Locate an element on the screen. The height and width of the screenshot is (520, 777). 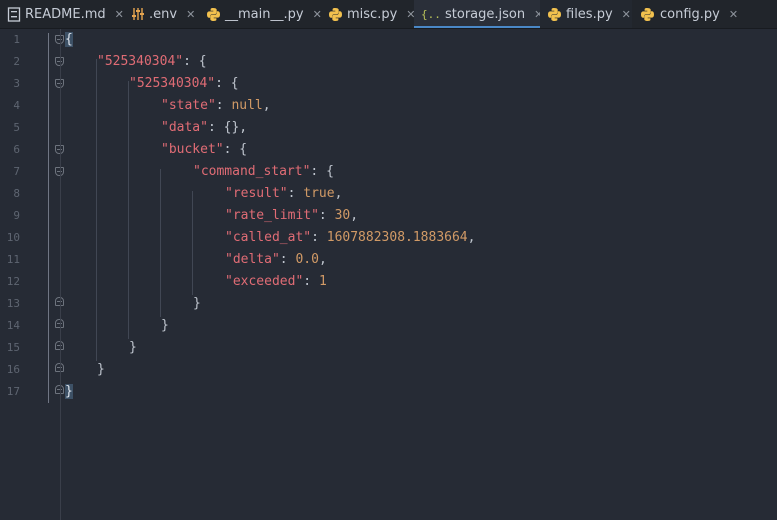
line-number: 8 is located at coordinates (16, 193).